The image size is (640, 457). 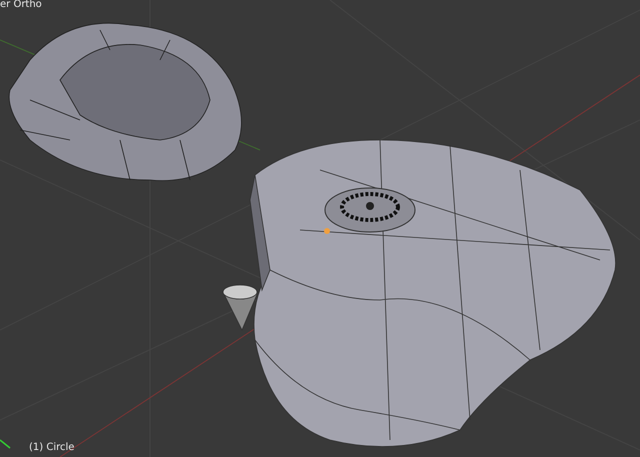 I want to click on origin-dot-icon, so click(x=327, y=231).